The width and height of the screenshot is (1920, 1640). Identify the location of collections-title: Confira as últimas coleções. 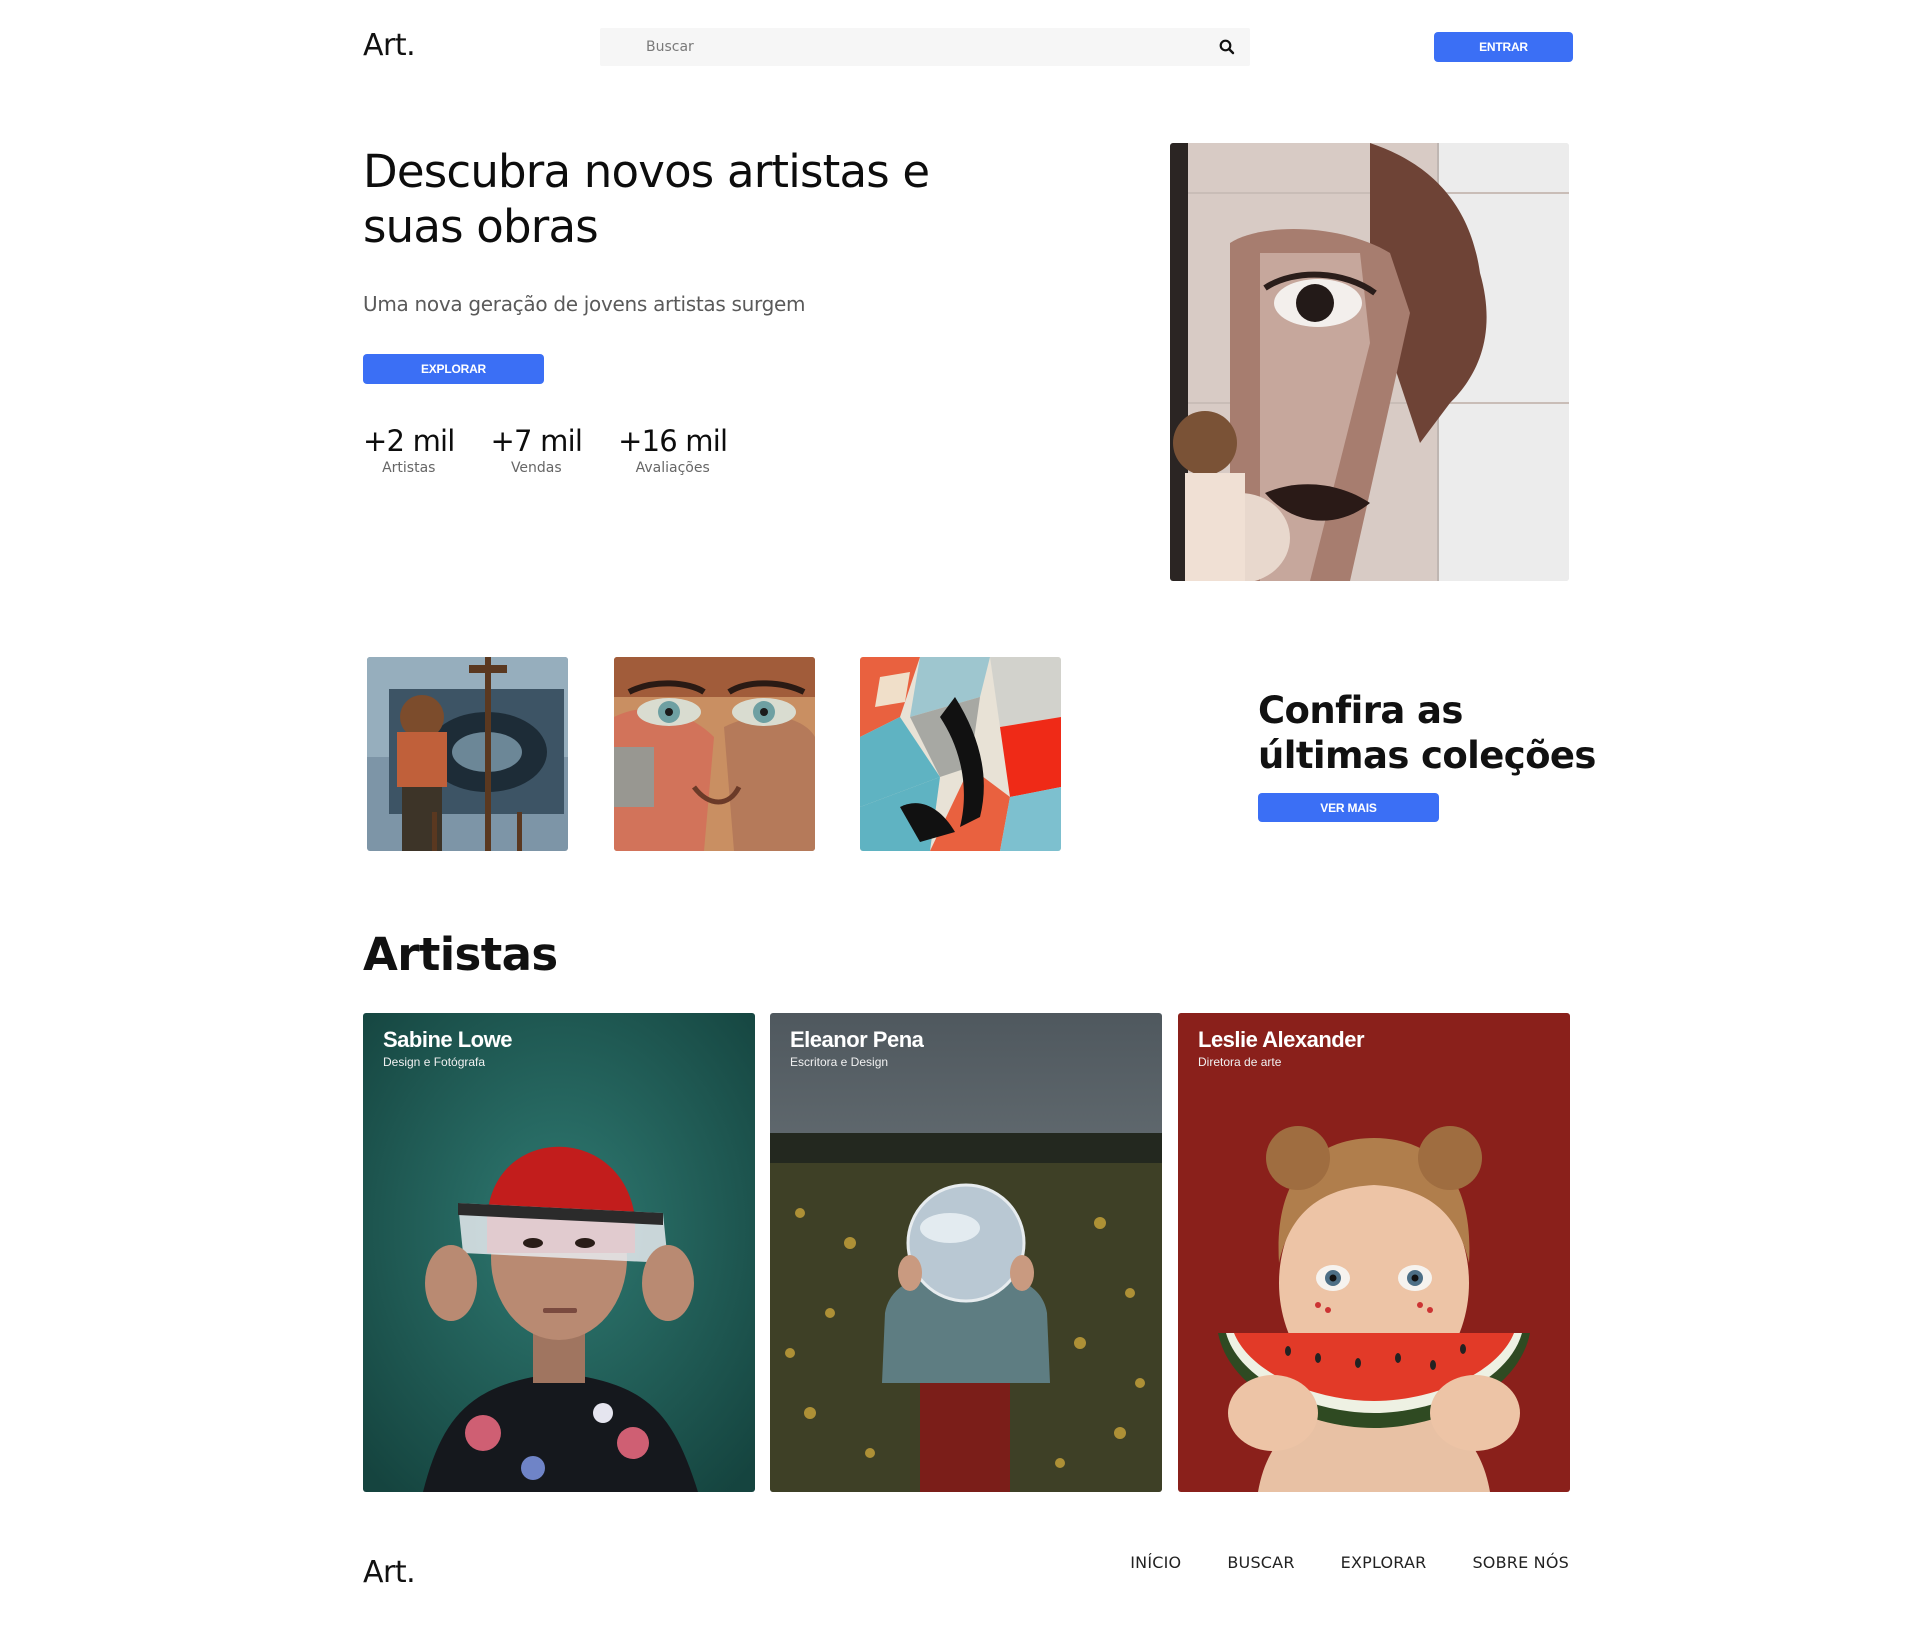
(1427, 733).